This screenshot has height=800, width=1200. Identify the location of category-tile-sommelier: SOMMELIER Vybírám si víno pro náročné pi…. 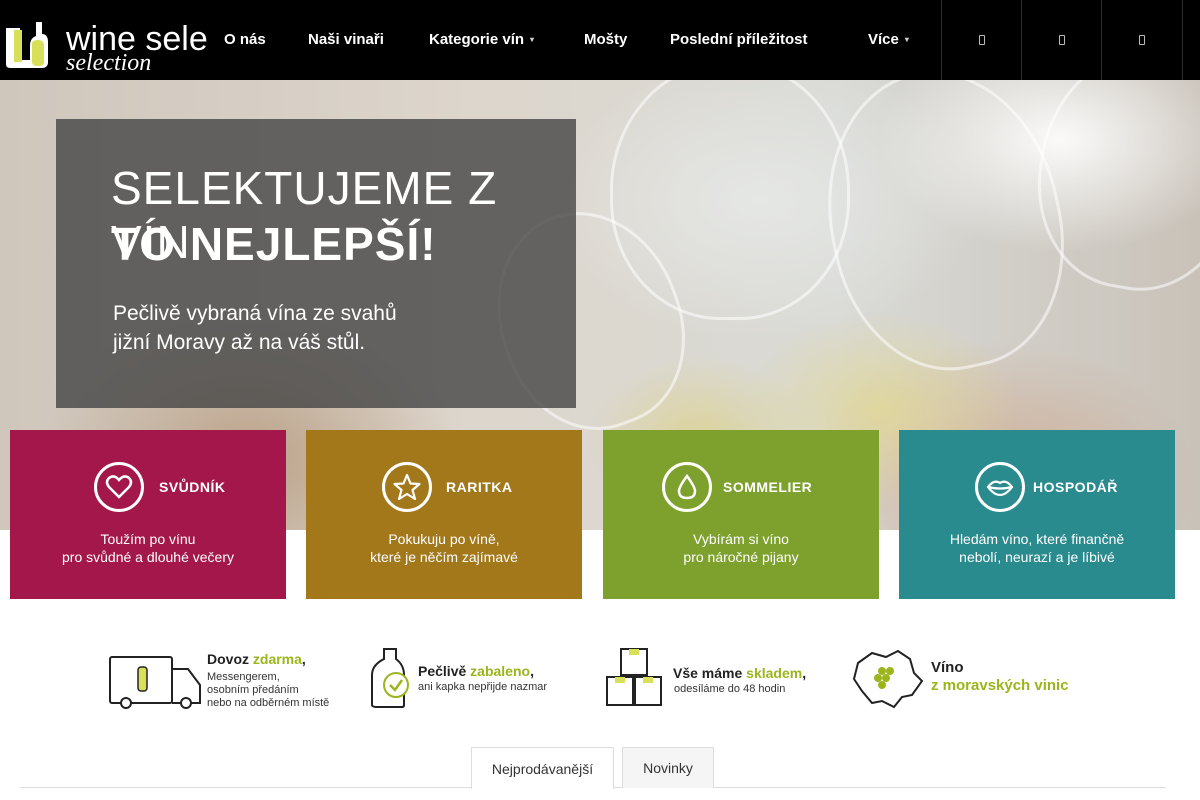
(741, 514).